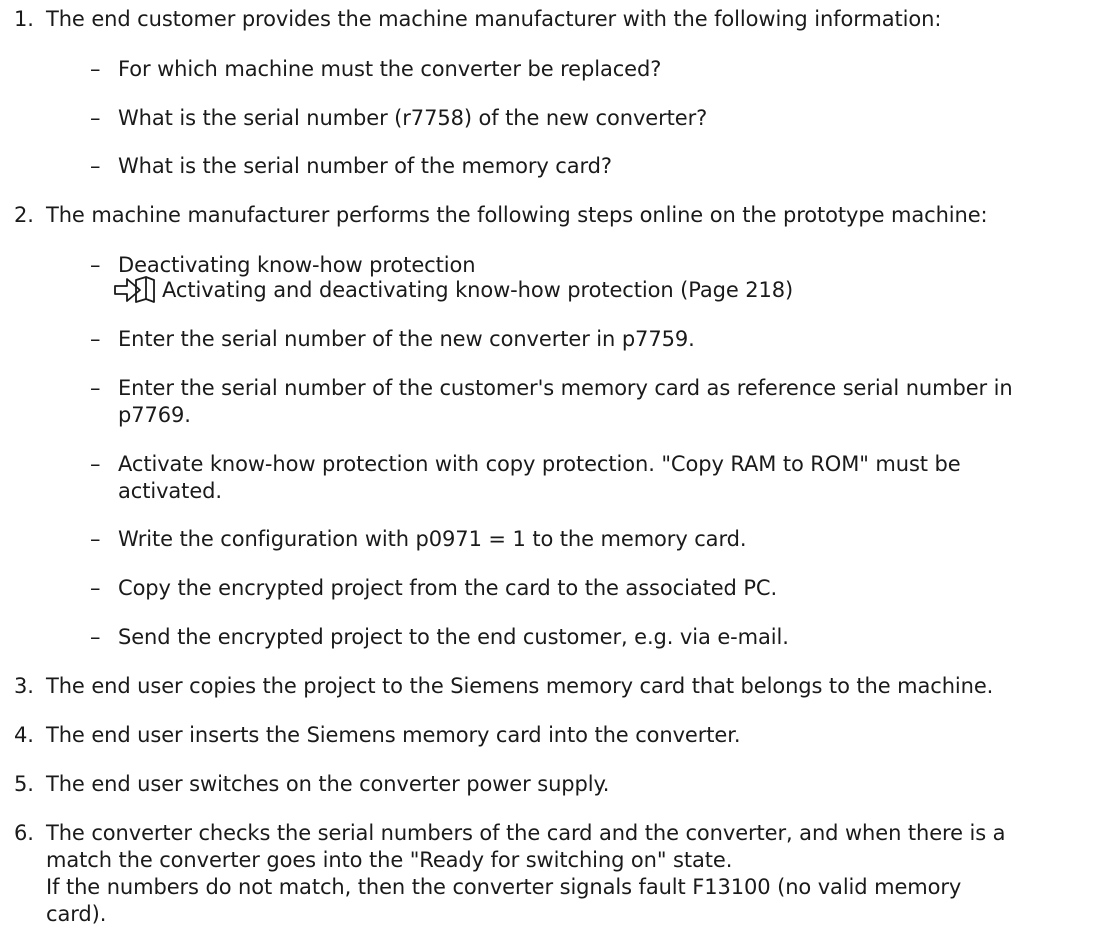 Image resolution: width=1117 pixels, height=943 pixels. What do you see at coordinates (24, 735) in the screenshot?
I see `step-number: 4.` at bounding box center [24, 735].